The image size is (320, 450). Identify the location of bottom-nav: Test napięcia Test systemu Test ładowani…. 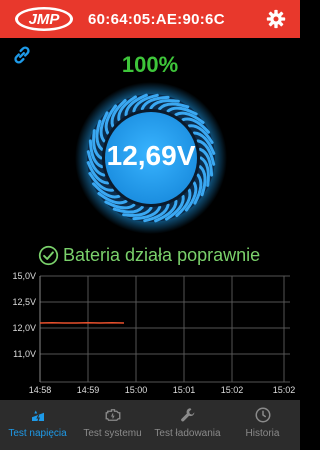
(150, 425).